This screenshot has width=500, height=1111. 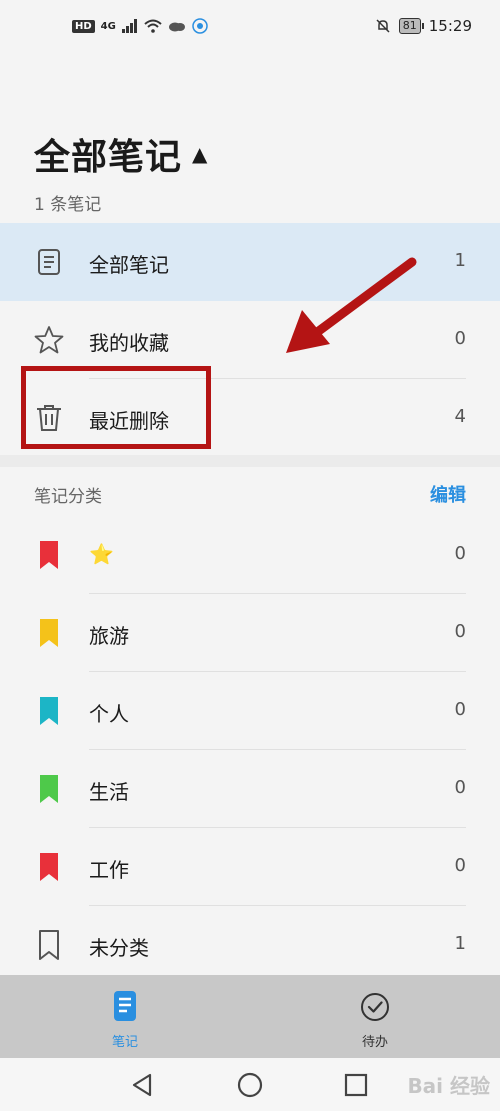 I want to click on page-title: 全部笔记, so click(x=108, y=154).